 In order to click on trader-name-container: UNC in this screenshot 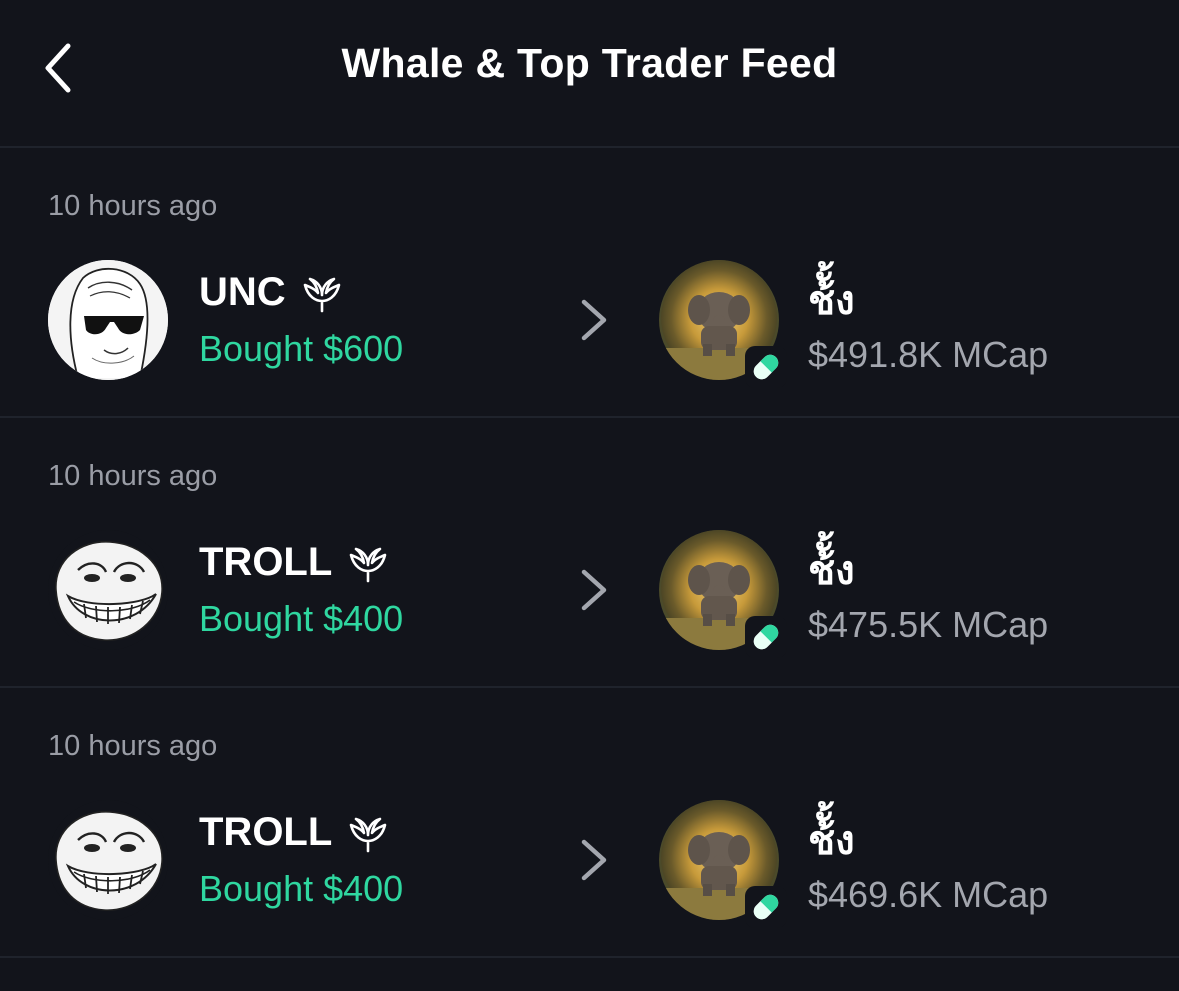, I will do `click(271, 292)`.